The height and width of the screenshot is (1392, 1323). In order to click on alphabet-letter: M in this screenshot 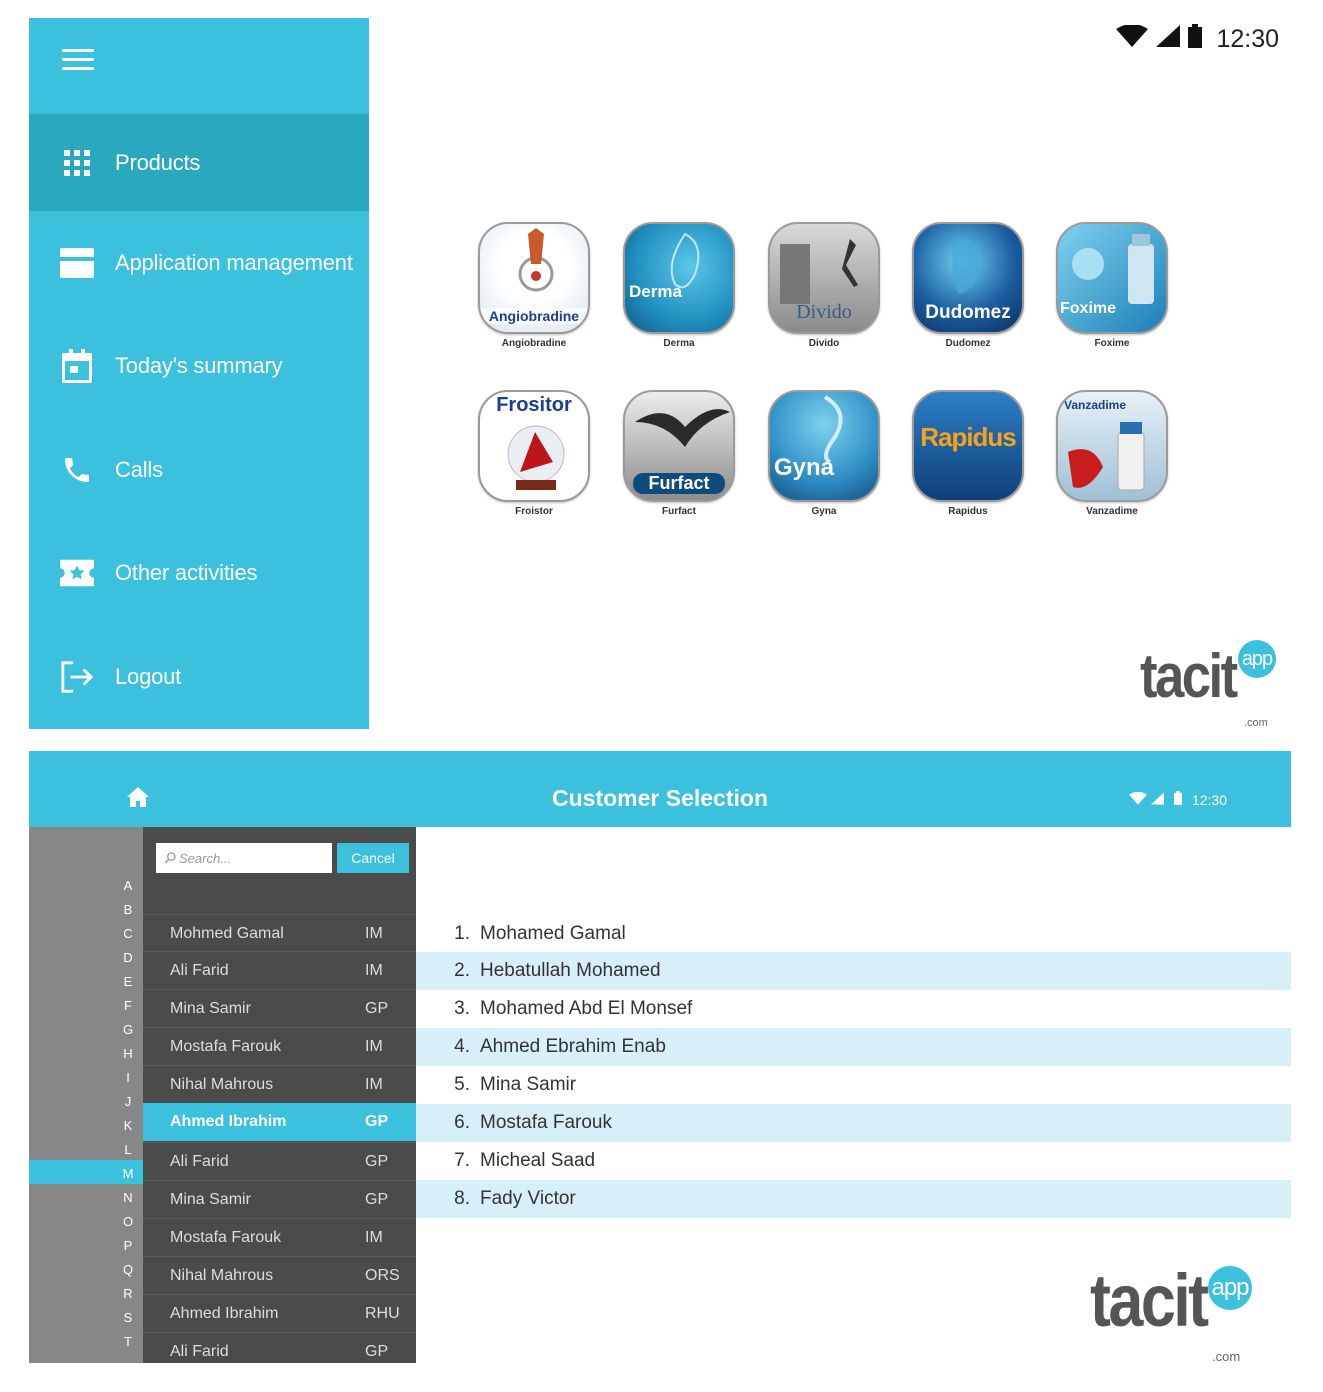, I will do `click(128, 1173)`.